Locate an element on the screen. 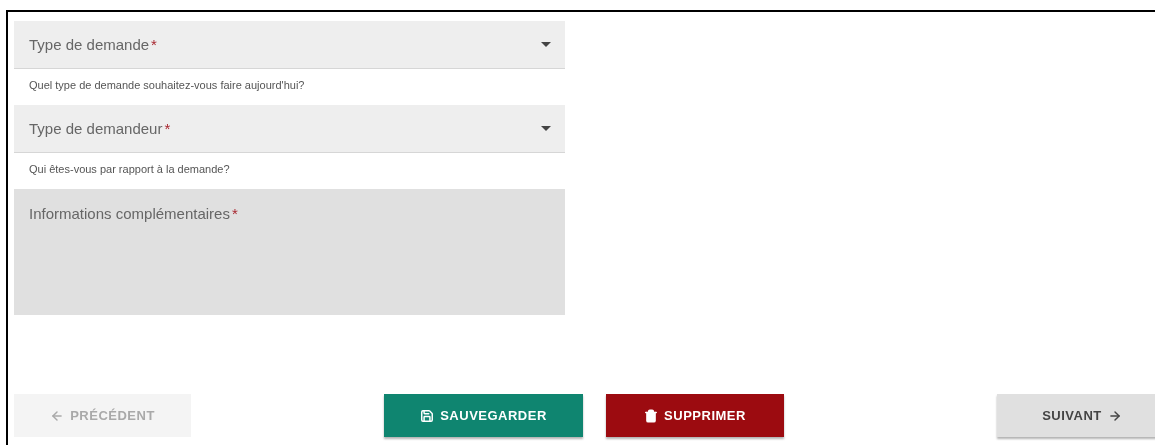 This screenshot has width=1155, height=445. select-field: Type de demandeur* is located at coordinates (289, 129).